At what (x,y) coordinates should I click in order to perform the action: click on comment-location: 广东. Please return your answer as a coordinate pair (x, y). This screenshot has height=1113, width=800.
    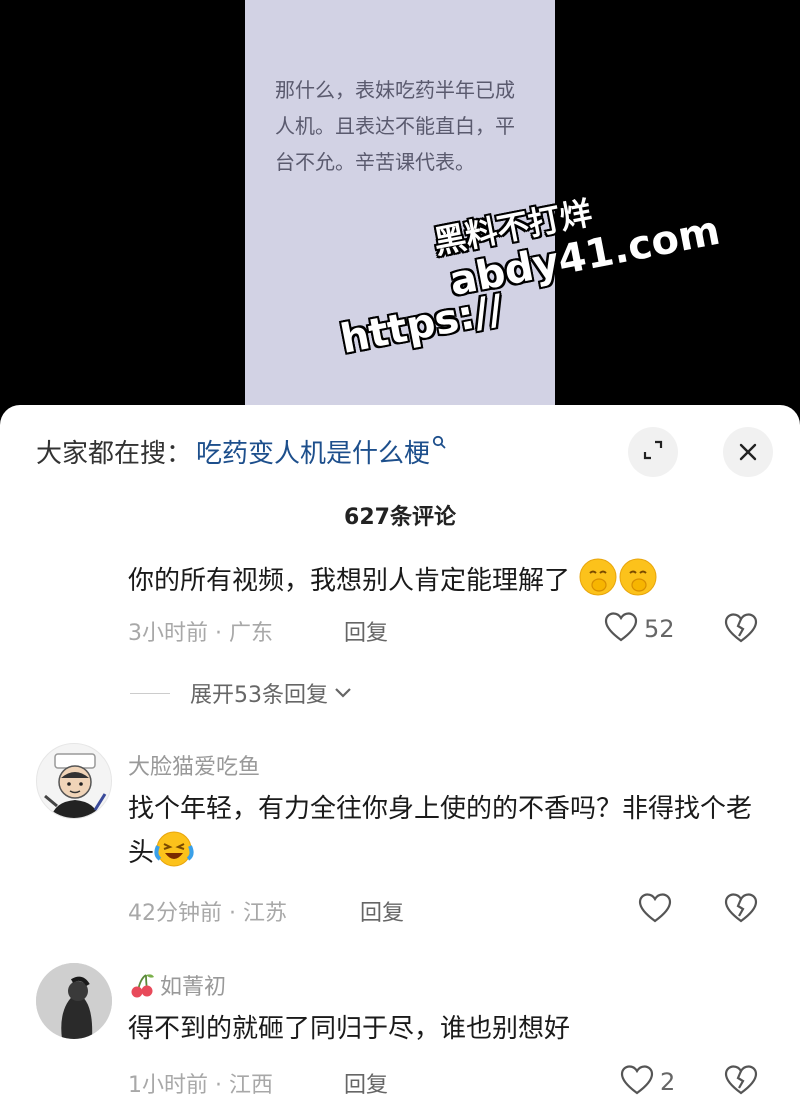
    Looking at the image, I should click on (251, 633).